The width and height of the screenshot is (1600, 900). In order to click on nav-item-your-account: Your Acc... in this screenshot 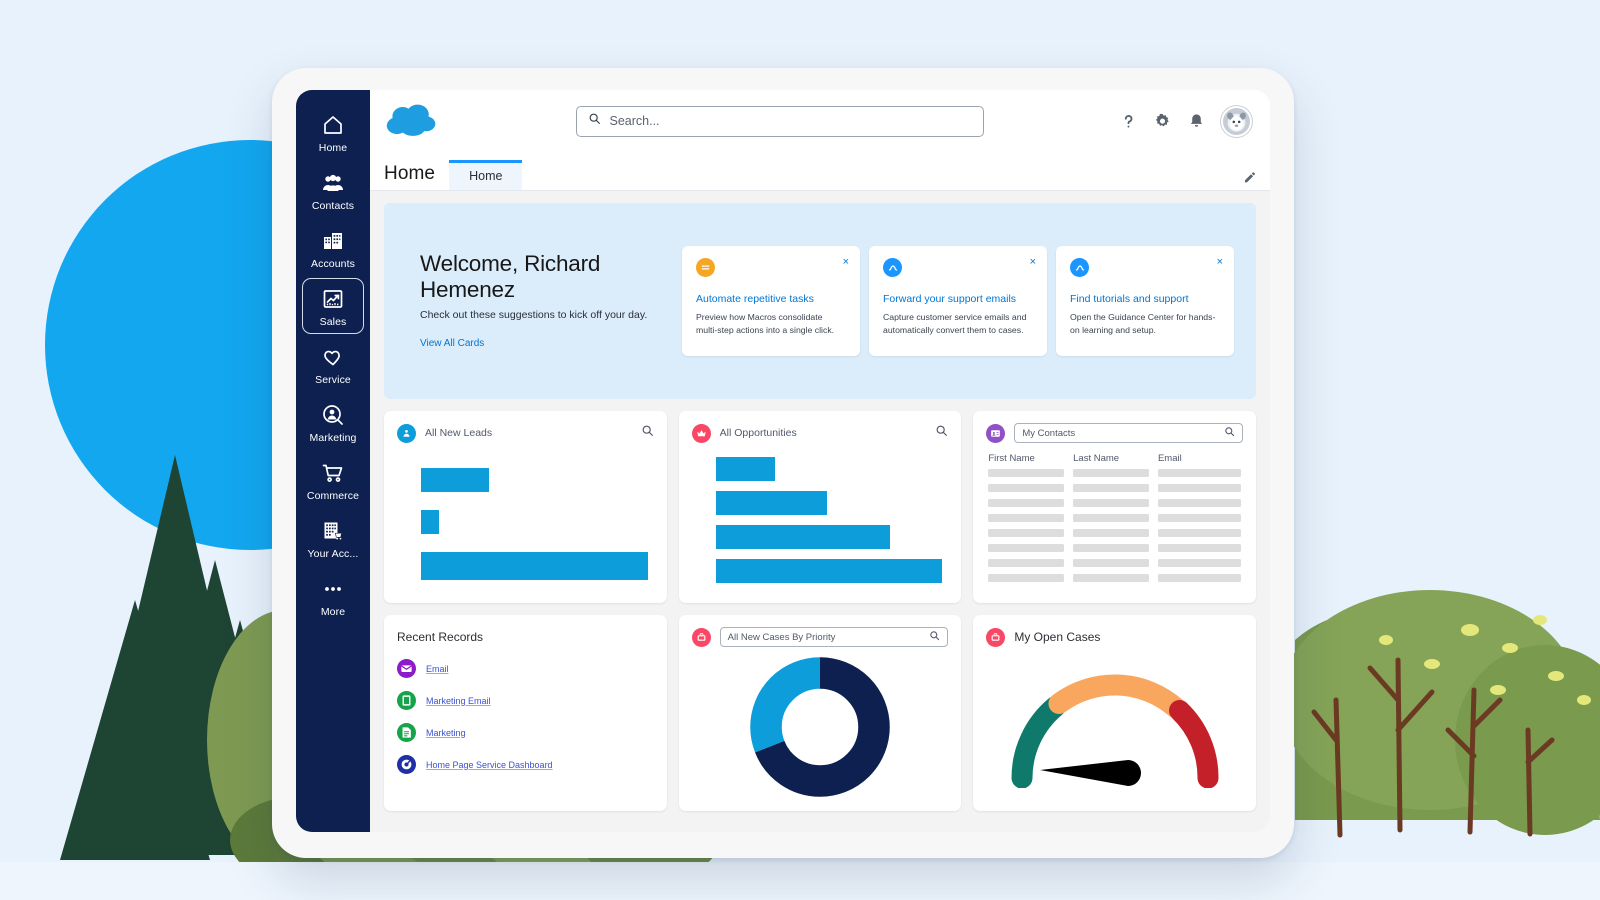, I will do `click(333, 538)`.